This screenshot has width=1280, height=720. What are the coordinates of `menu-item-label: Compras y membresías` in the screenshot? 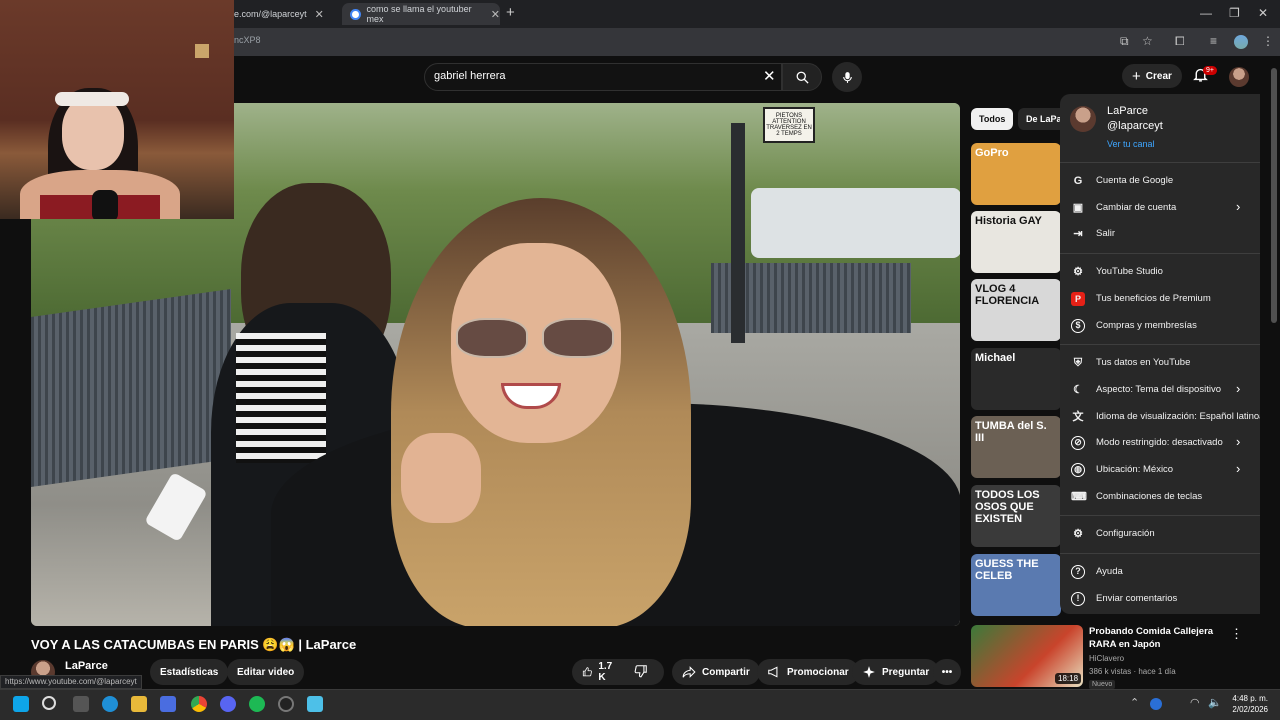 It's located at (1146, 325).